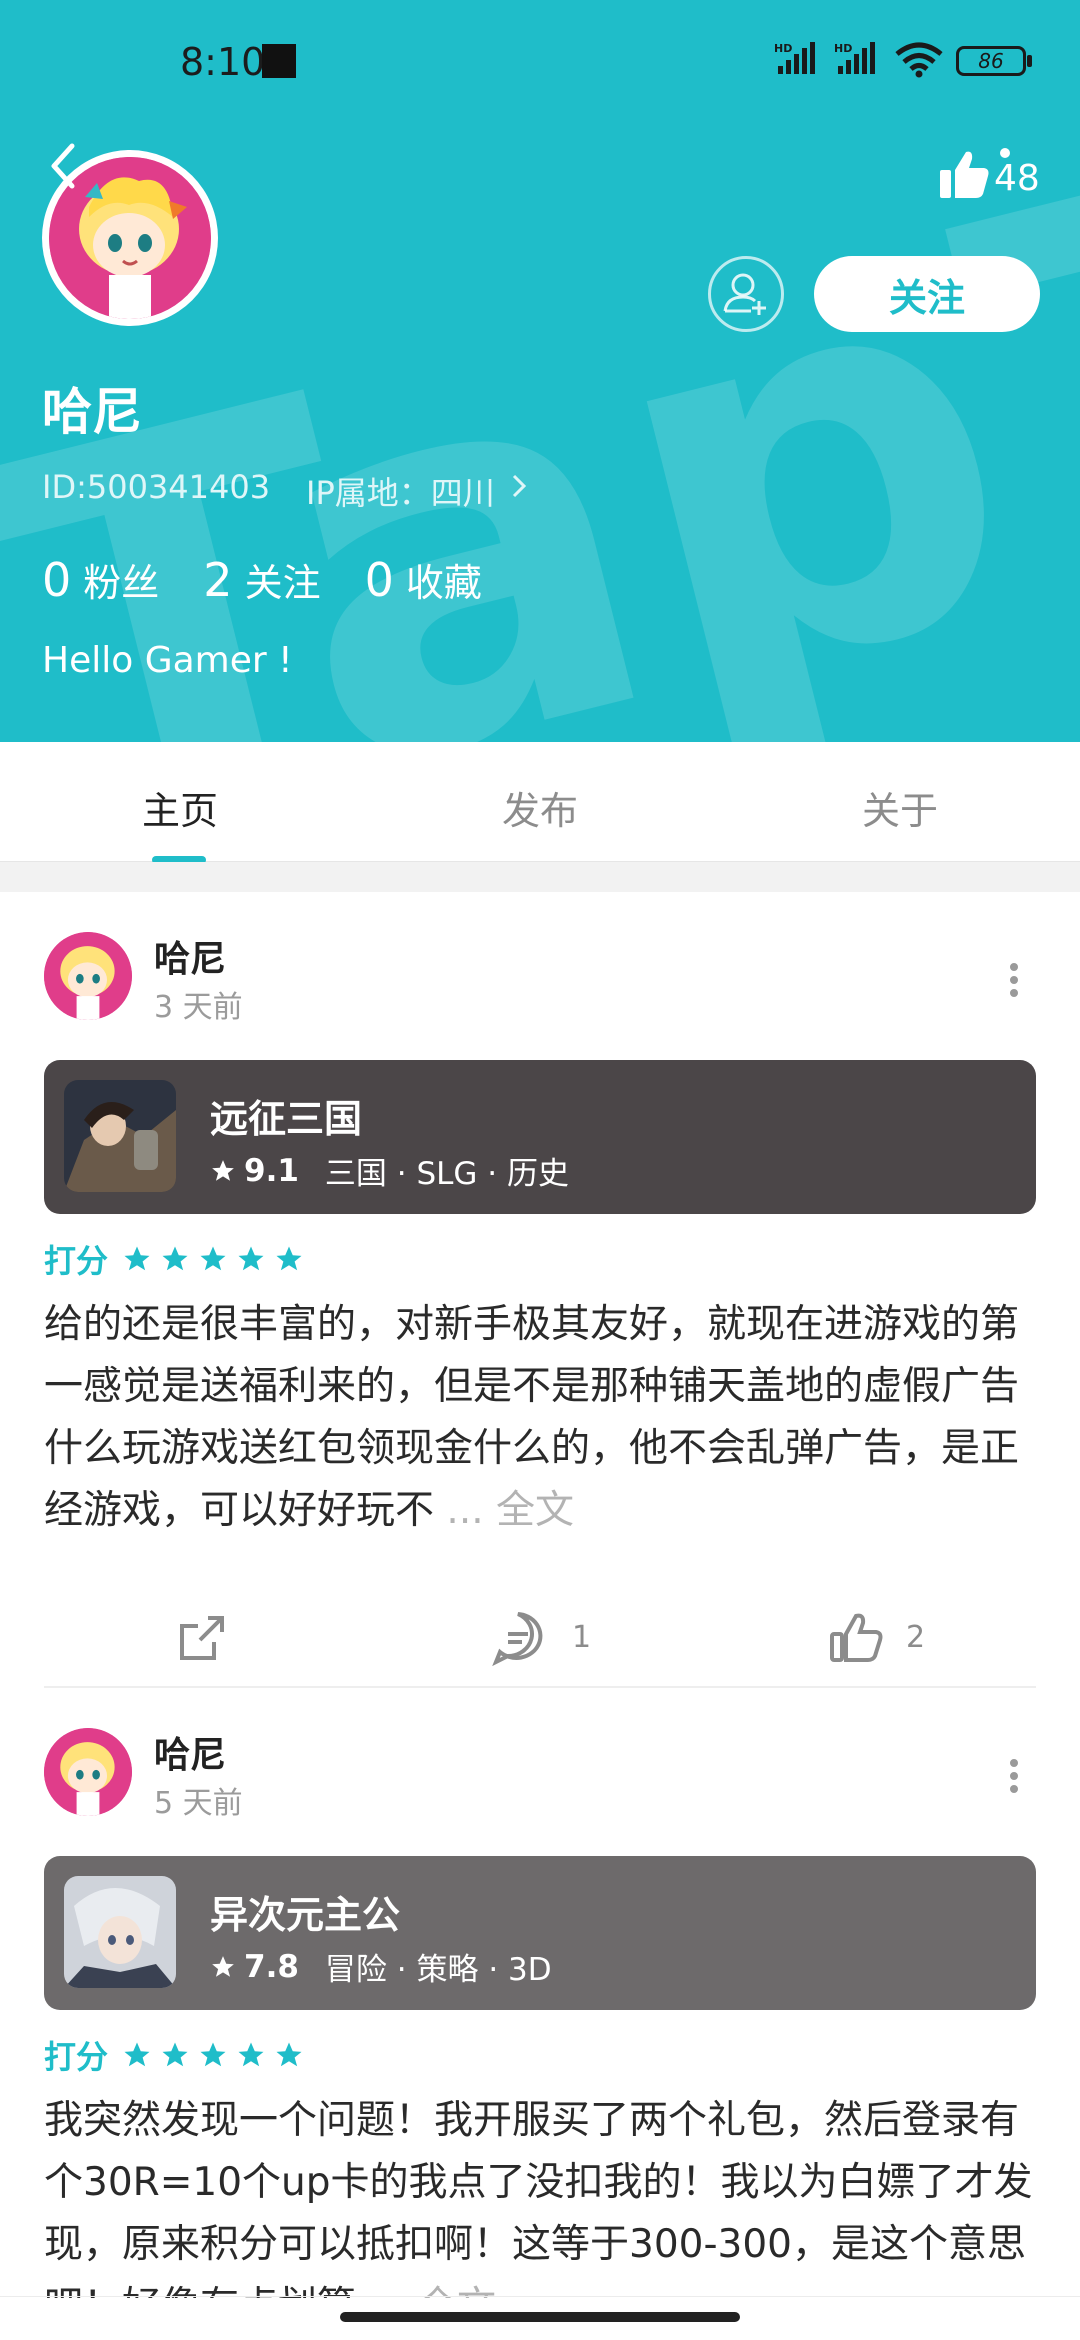  Describe the element at coordinates (1017, 178) in the screenshot. I see `like-count: 48` at that location.